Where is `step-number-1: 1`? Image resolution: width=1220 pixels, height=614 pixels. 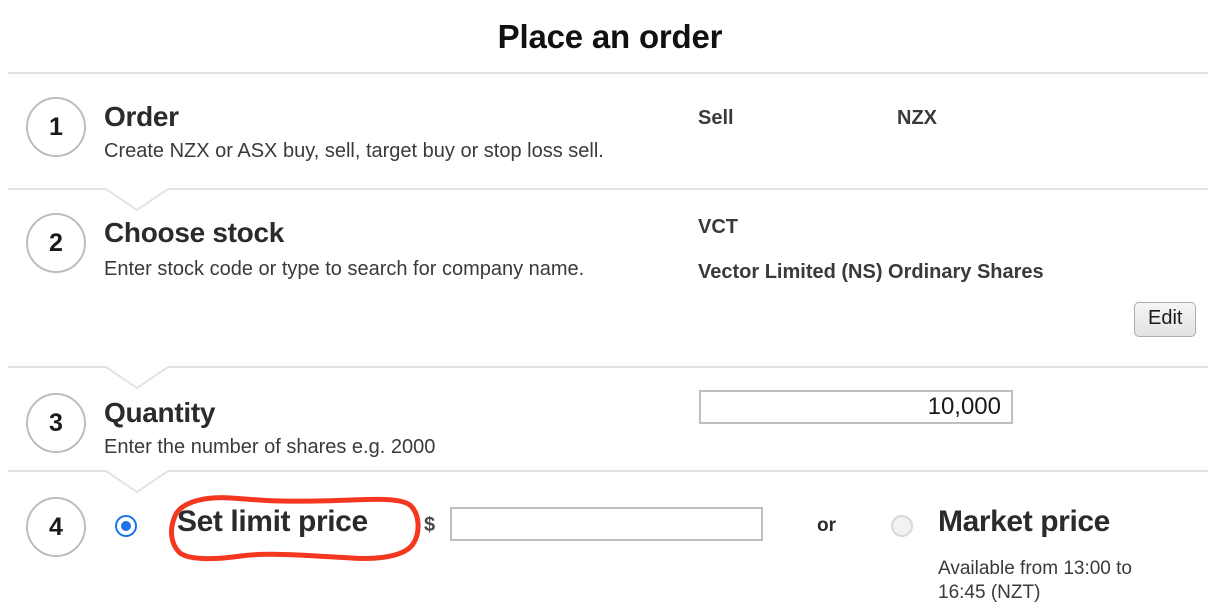 step-number-1: 1 is located at coordinates (56, 127).